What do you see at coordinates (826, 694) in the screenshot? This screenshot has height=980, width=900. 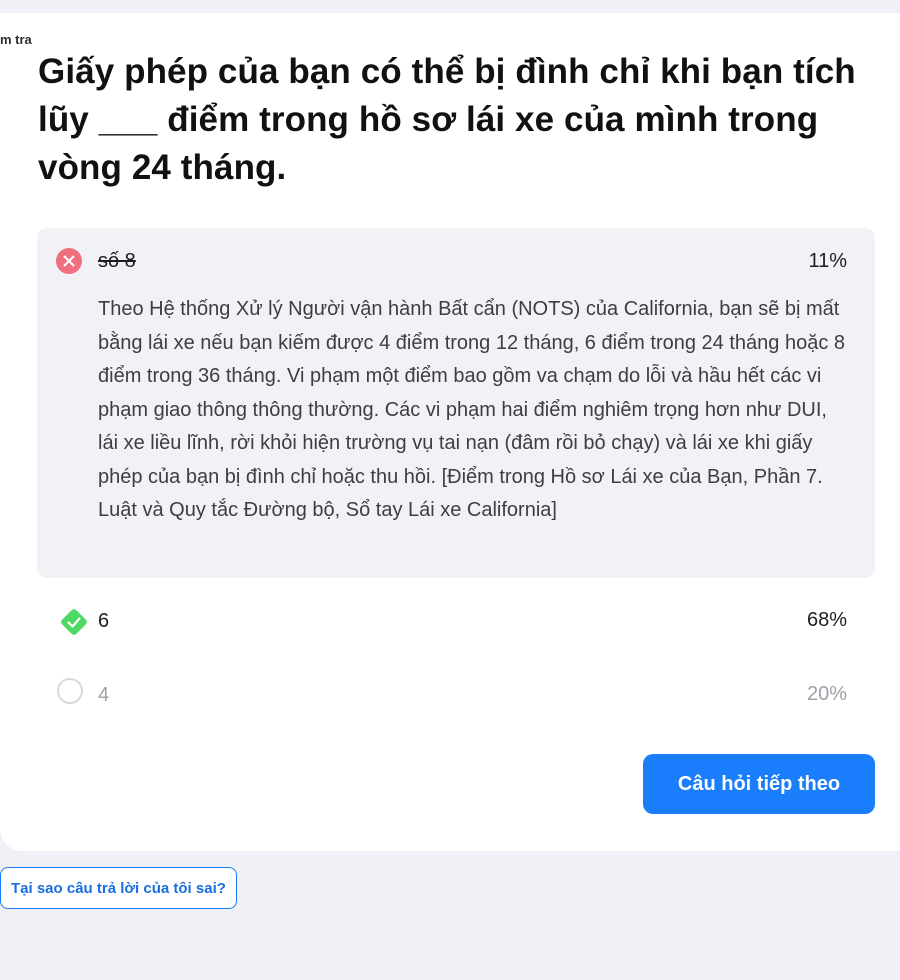 I see `answer-percent: 20%` at bounding box center [826, 694].